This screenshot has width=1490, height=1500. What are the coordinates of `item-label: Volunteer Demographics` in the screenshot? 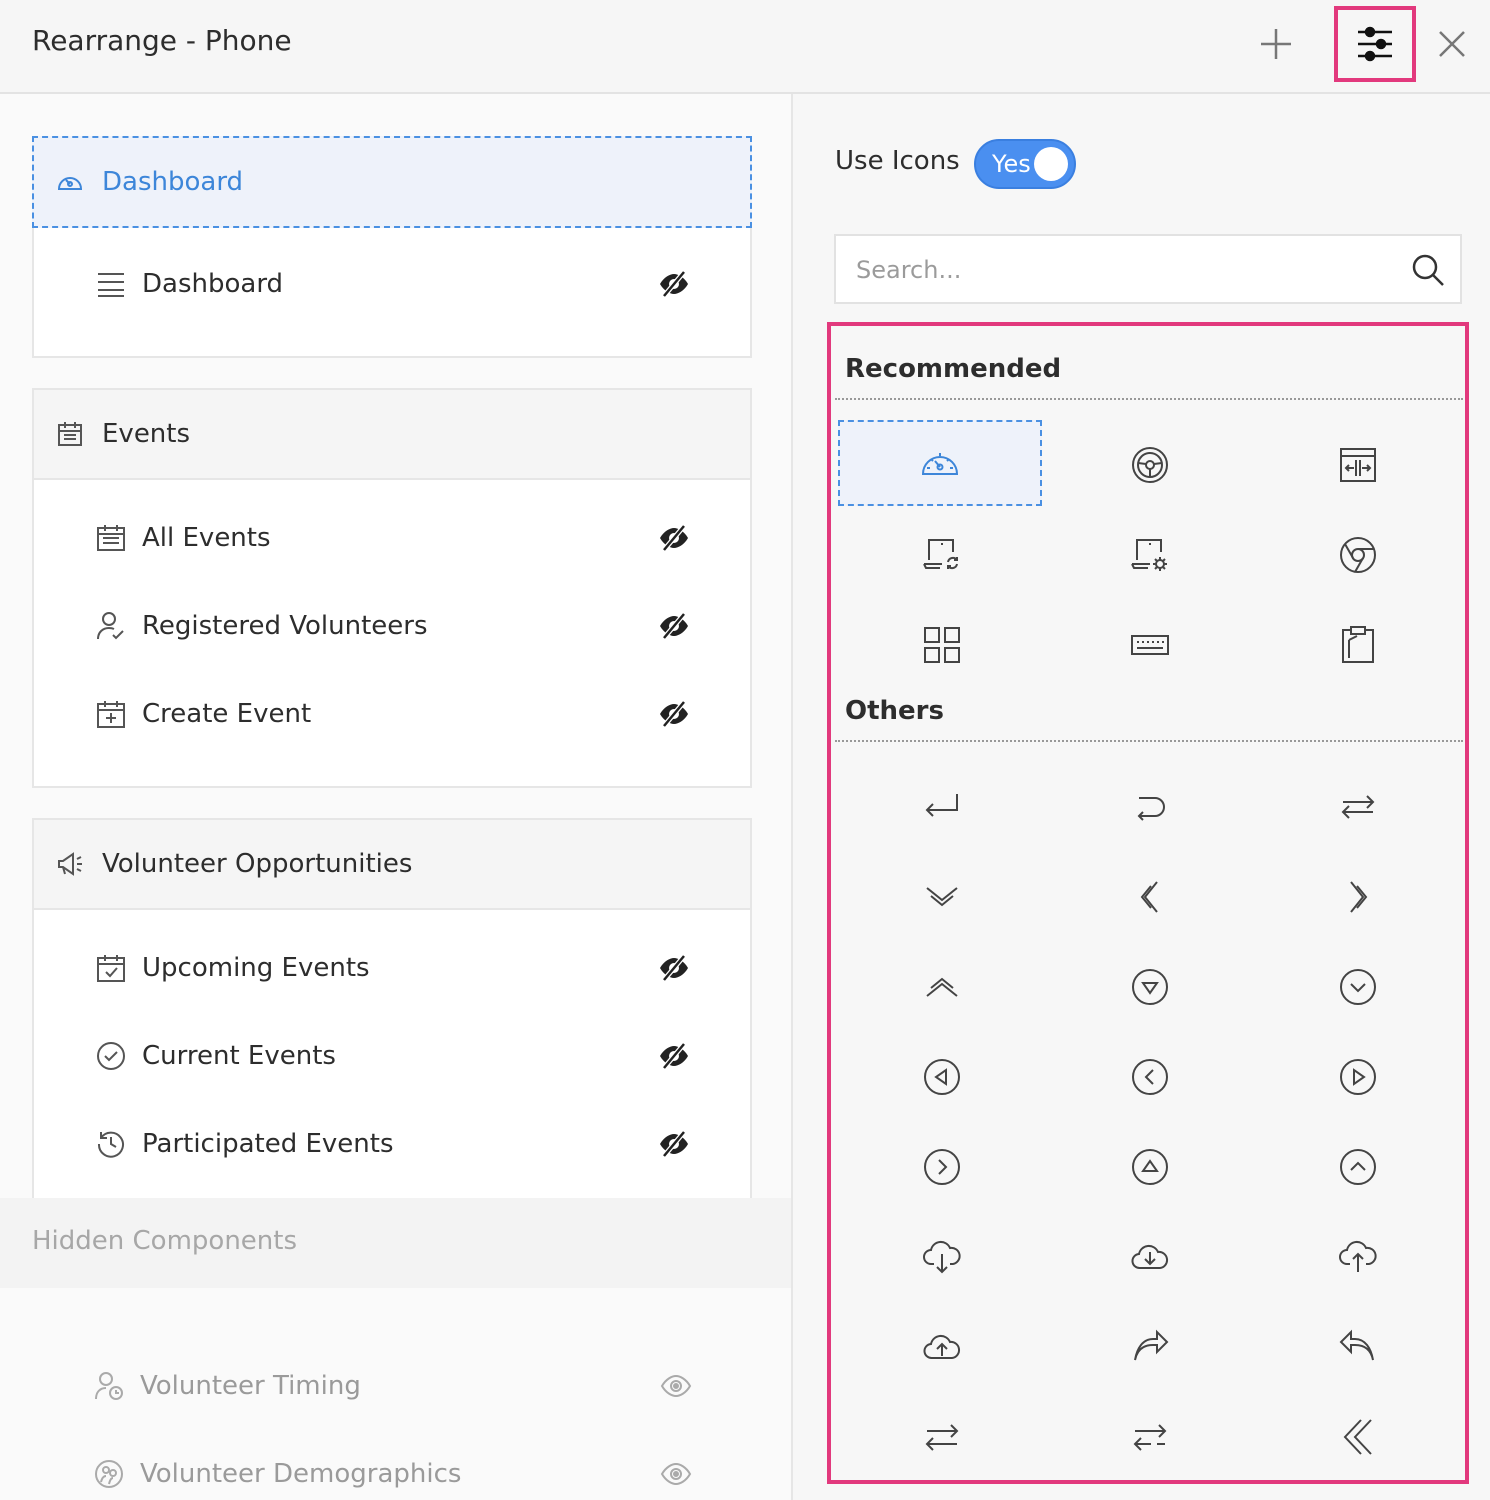 It's located at (301, 1474).